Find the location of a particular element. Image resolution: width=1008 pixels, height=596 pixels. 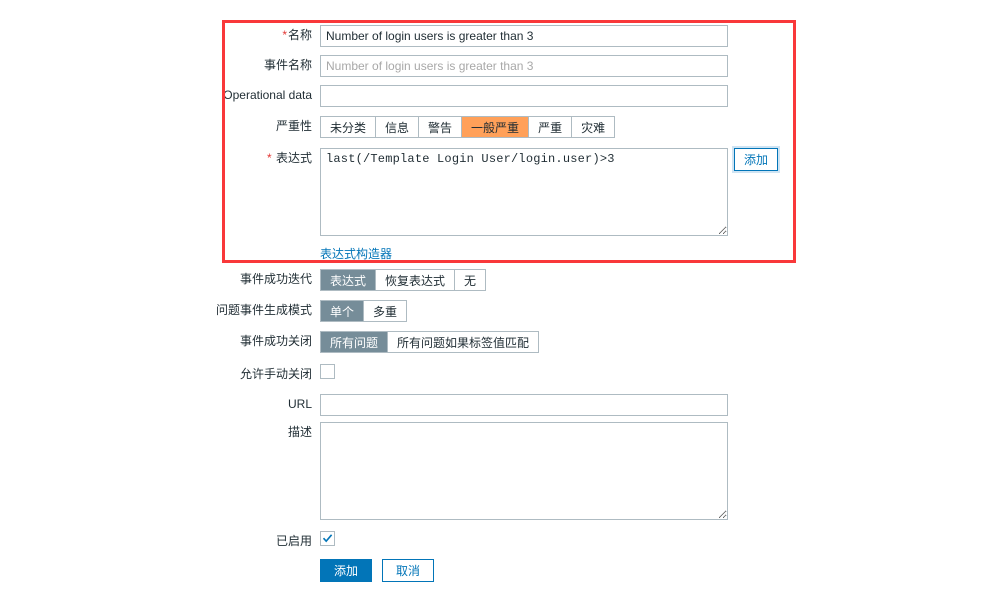

form-row-severity: 严重性 未分类 信息 警告 一般严重 严重 灾难 is located at coordinates (504, 127).